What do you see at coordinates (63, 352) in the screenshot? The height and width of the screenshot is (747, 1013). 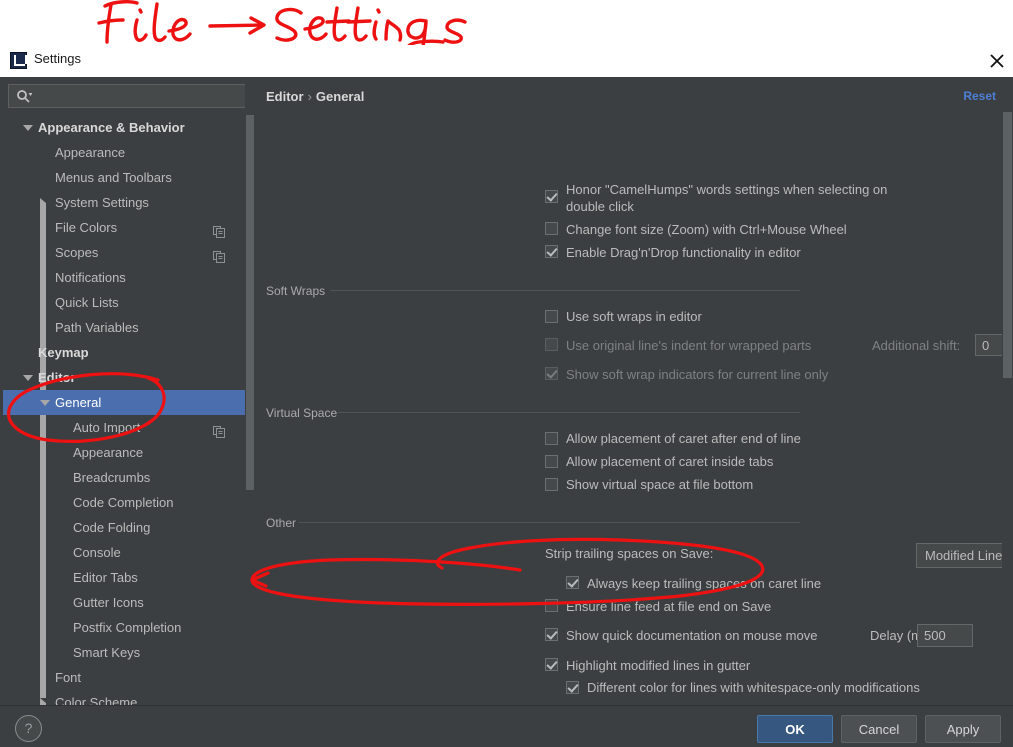 I see `sidebar-item-label: Keymap` at bounding box center [63, 352].